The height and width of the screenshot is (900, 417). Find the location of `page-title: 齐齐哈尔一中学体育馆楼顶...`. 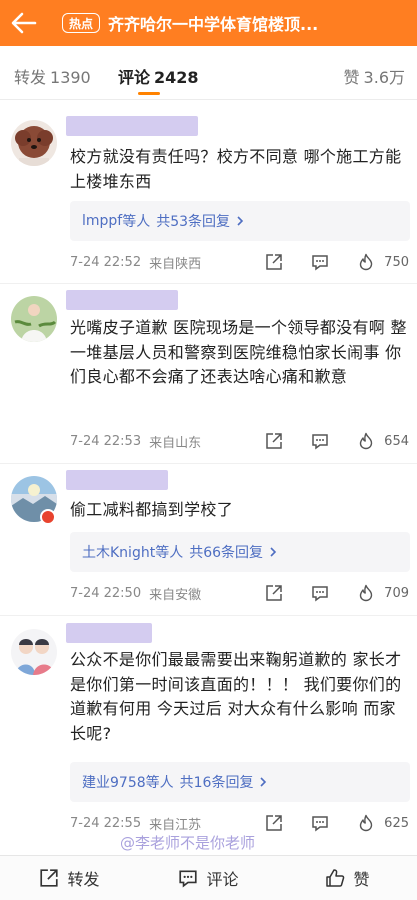

page-title: 齐齐哈尔一中学体育馆楼顶... is located at coordinates (228, 23).